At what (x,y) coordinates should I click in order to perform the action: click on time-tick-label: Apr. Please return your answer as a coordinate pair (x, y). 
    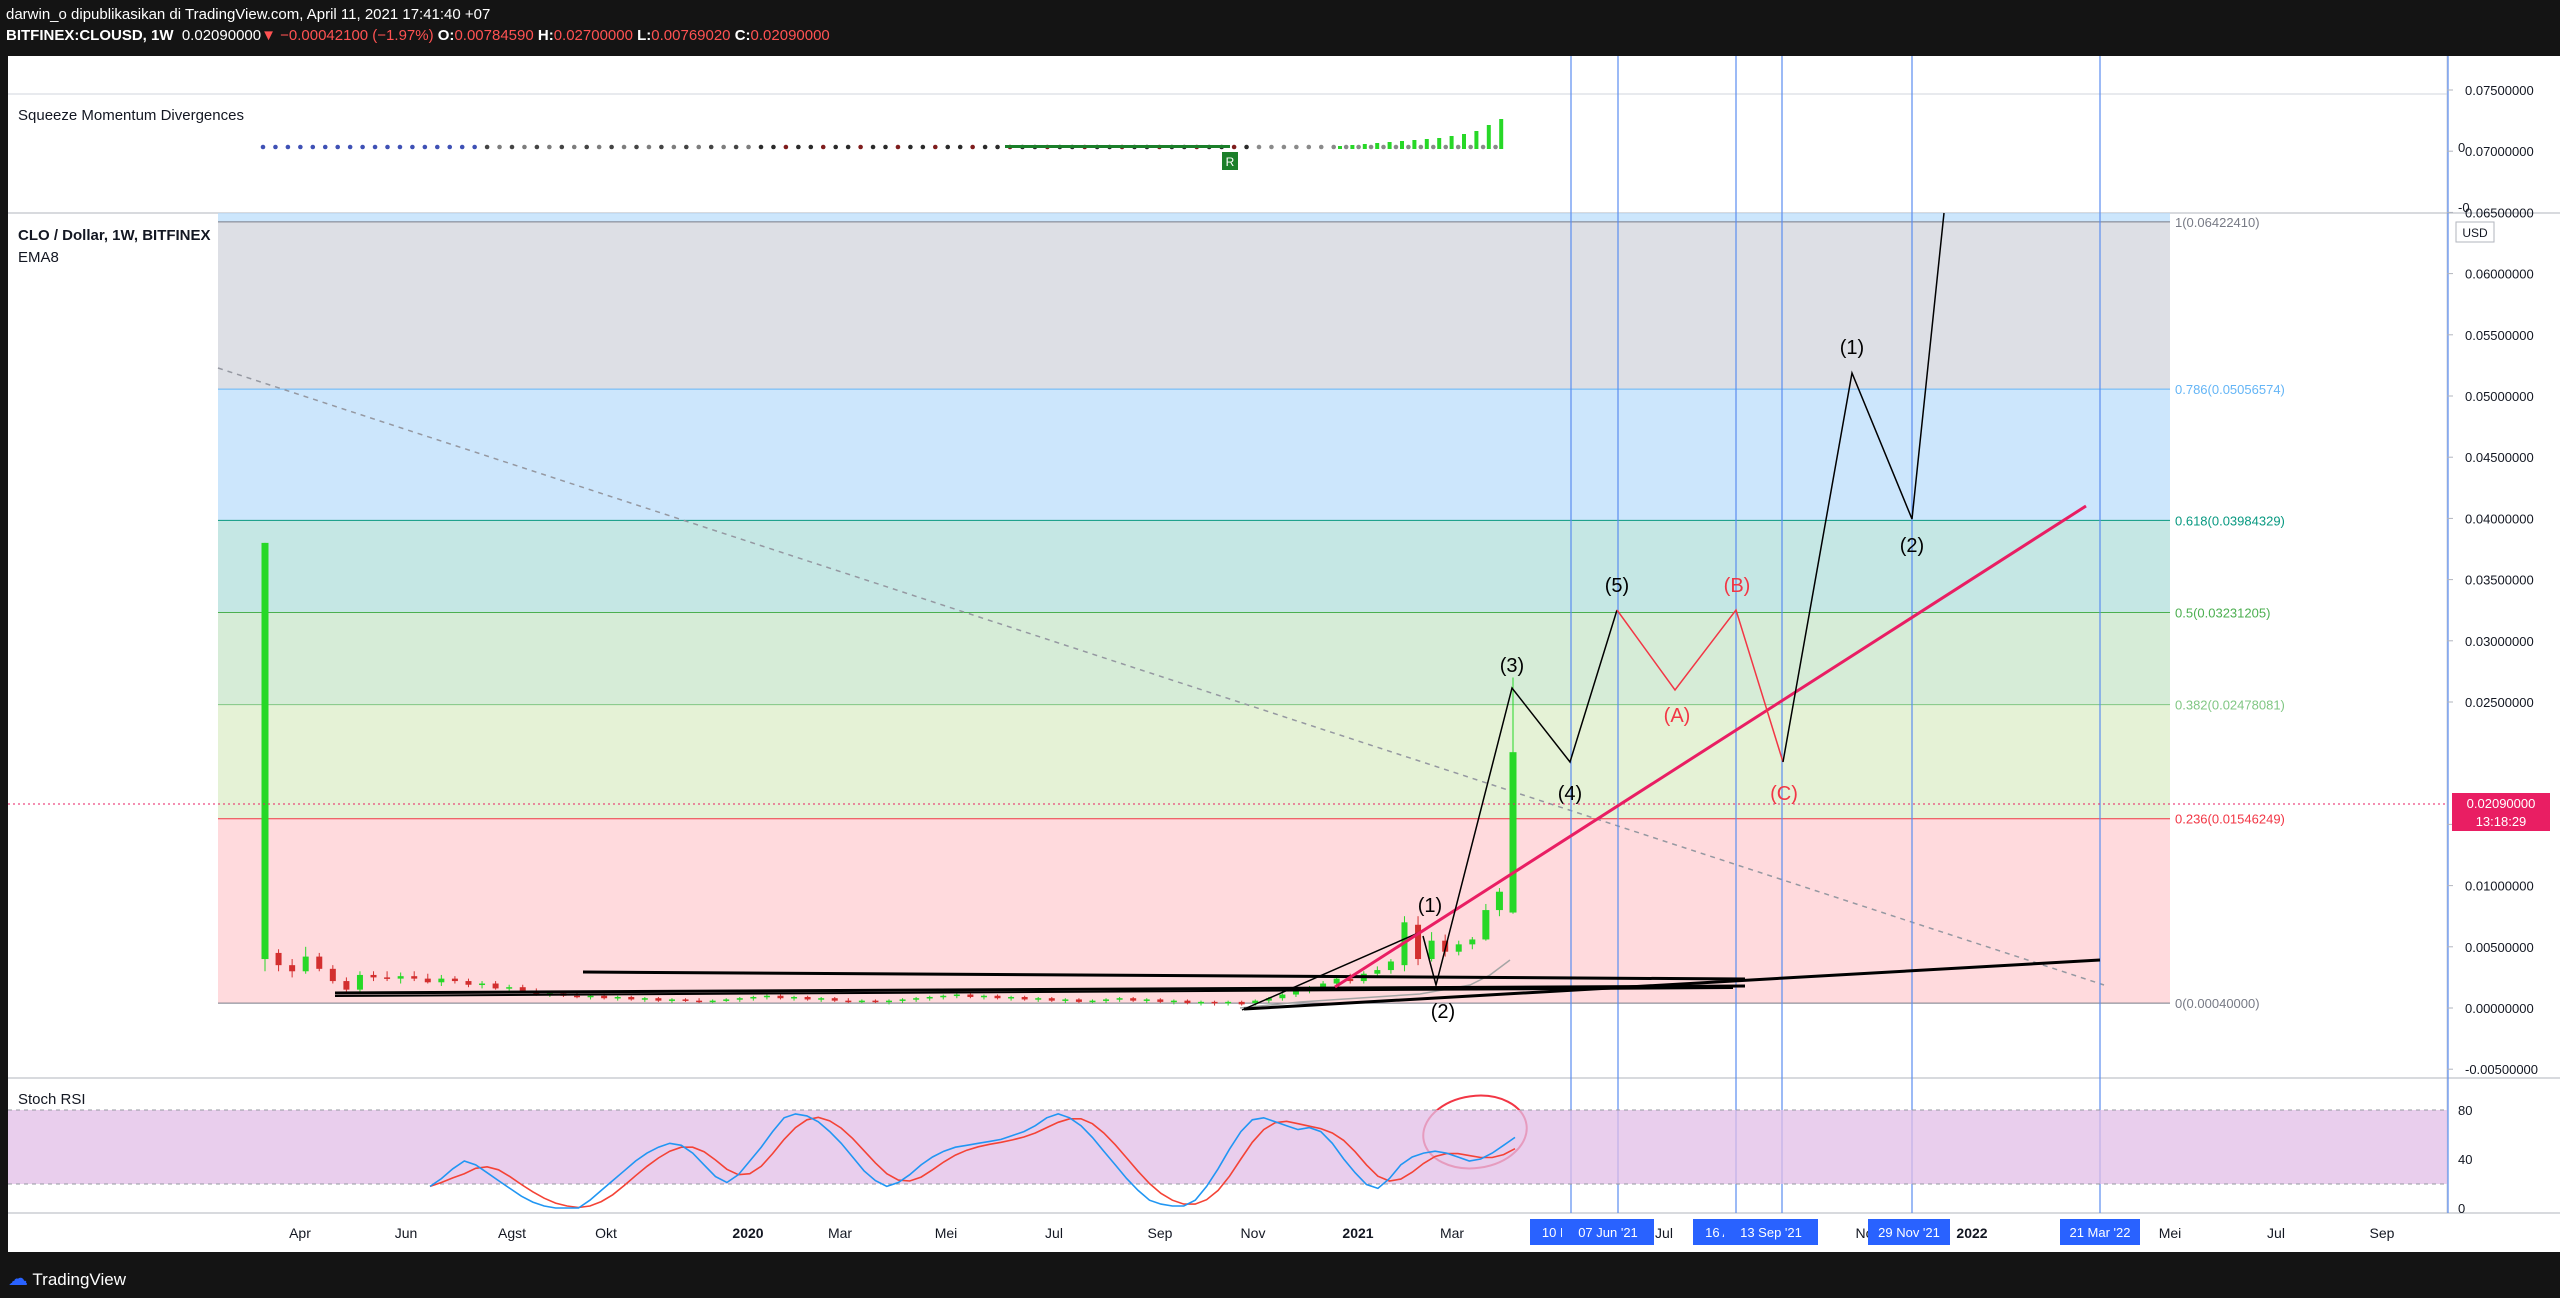
    Looking at the image, I should click on (300, 1233).